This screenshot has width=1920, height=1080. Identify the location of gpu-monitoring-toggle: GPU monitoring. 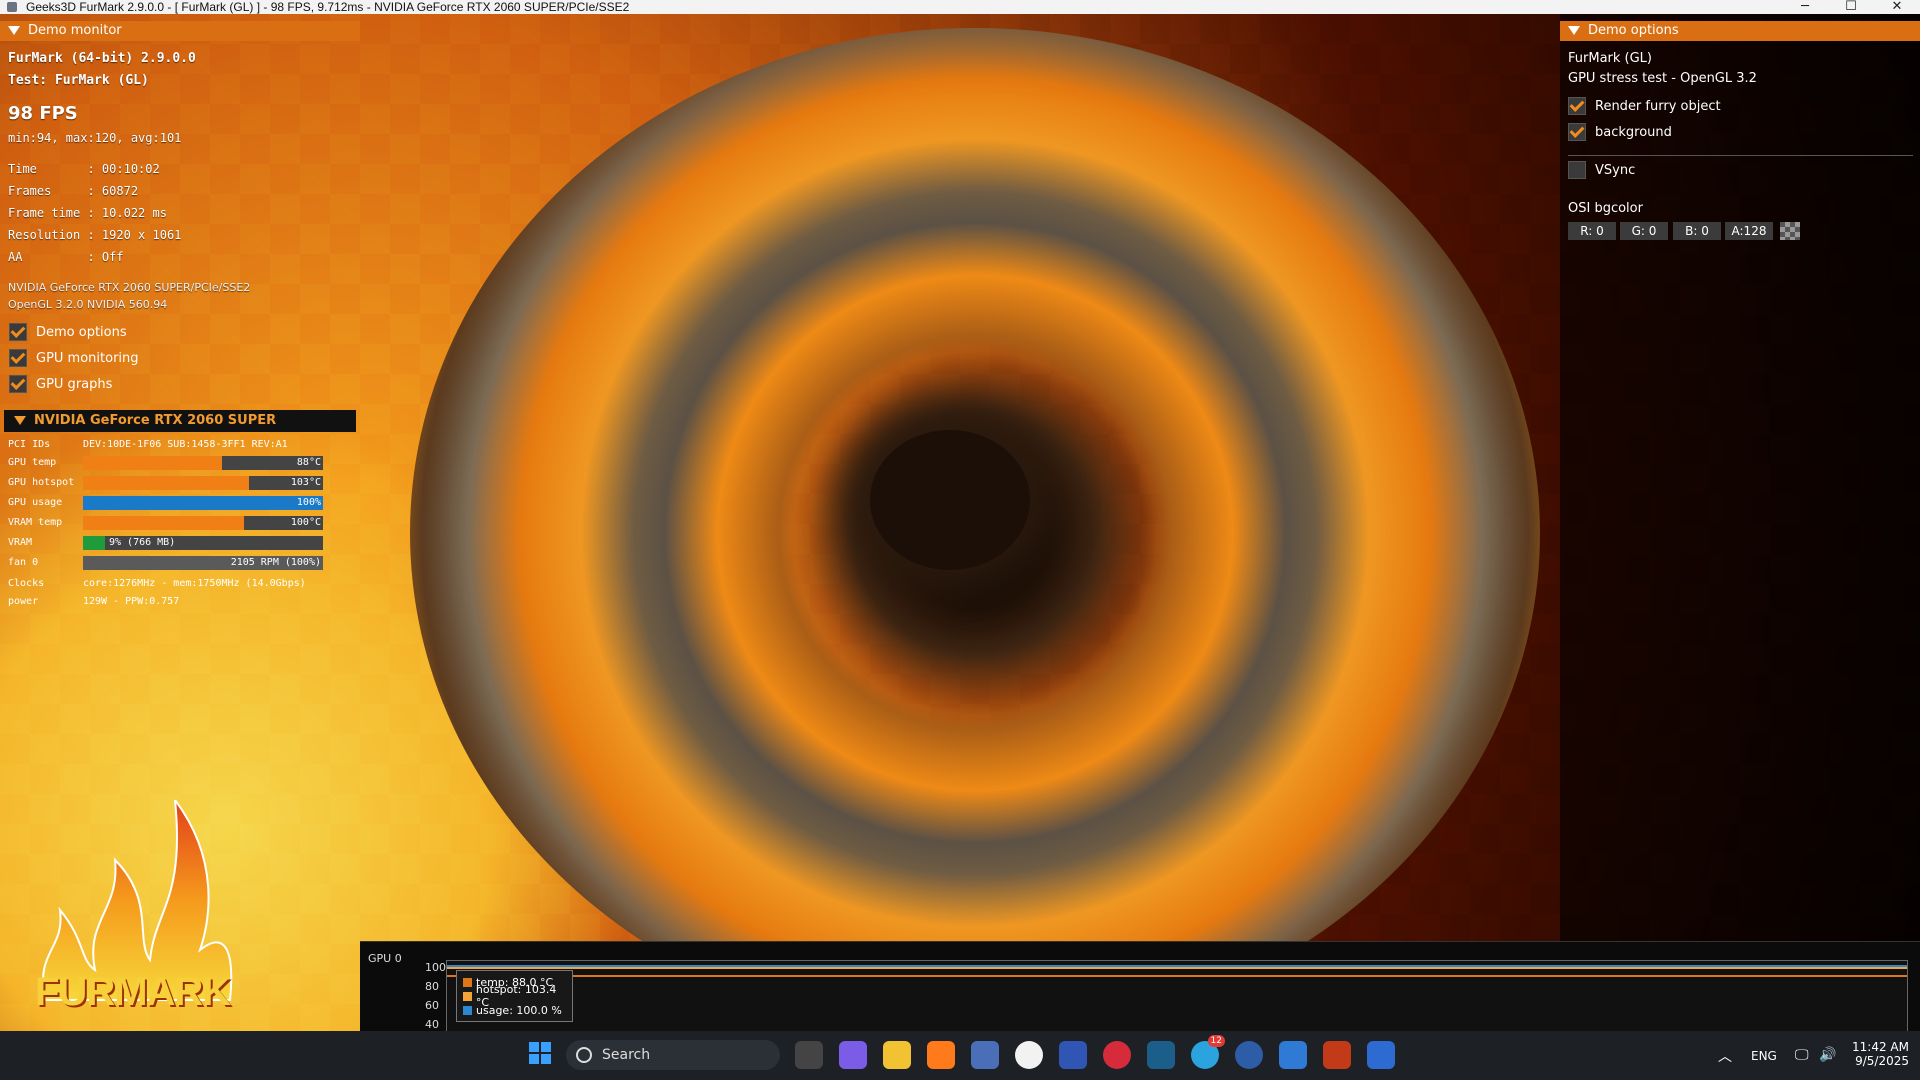
(74, 358).